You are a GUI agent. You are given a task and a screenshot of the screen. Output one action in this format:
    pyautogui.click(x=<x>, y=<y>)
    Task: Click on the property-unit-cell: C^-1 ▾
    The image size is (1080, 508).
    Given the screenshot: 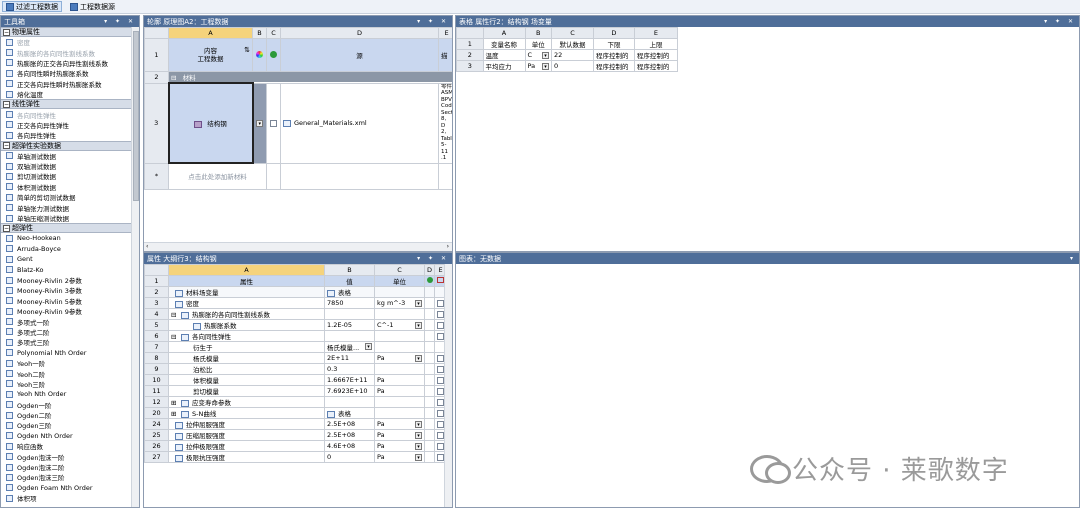 What is the action you would take?
    pyautogui.click(x=399, y=325)
    